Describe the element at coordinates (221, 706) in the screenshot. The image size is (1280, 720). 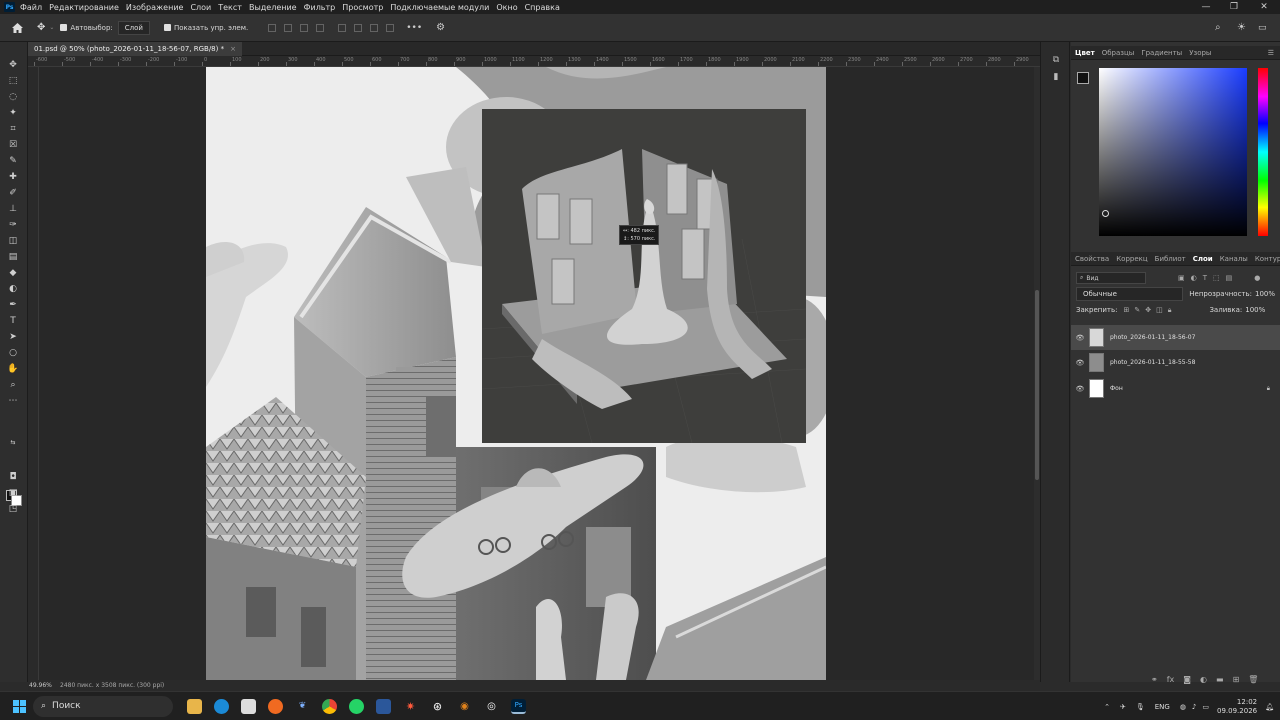
I see `edge-icon` at that location.